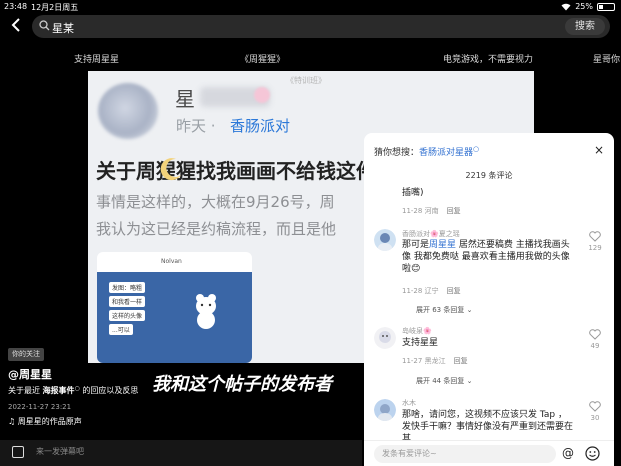 The width and height of the screenshot is (621, 466). I want to click on topic-item: 电竞游戏，不需要视力, so click(488, 58).